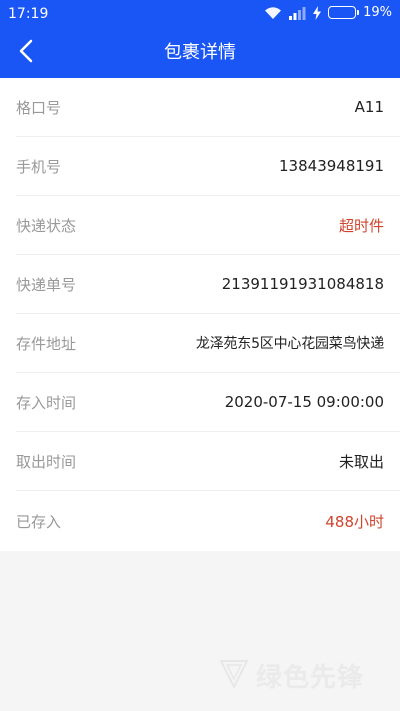 The width and height of the screenshot is (400, 711). What do you see at coordinates (46, 402) in the screenshot?
I see `stored-time-label: 存入时间` at bounding box center [46, 402].